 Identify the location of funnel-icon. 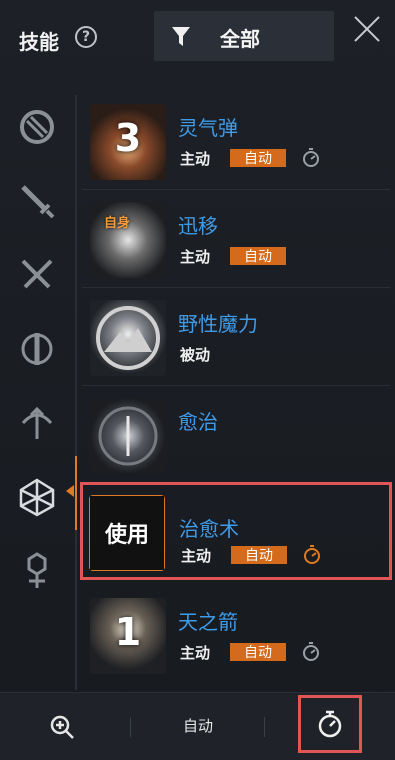
(181, 36).